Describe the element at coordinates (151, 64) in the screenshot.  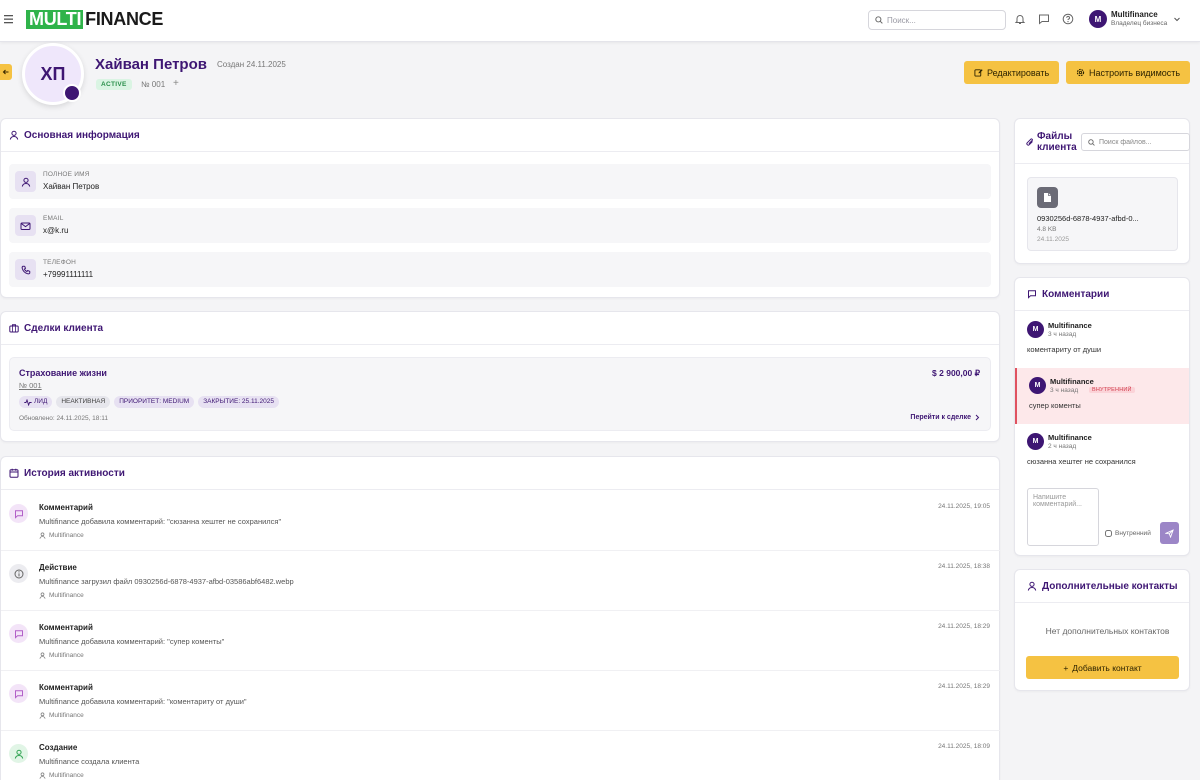
I see `client-name: Хайван Петров` at that location.